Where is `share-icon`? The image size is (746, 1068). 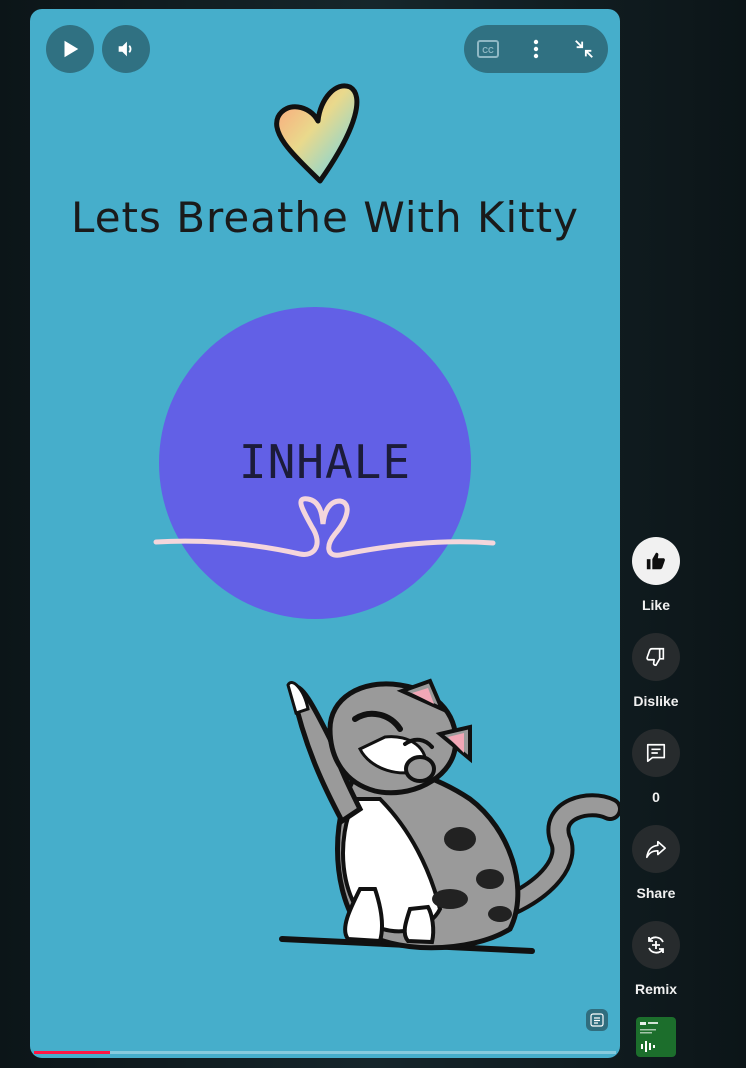 share-icon is located at coordinates (656, 849).